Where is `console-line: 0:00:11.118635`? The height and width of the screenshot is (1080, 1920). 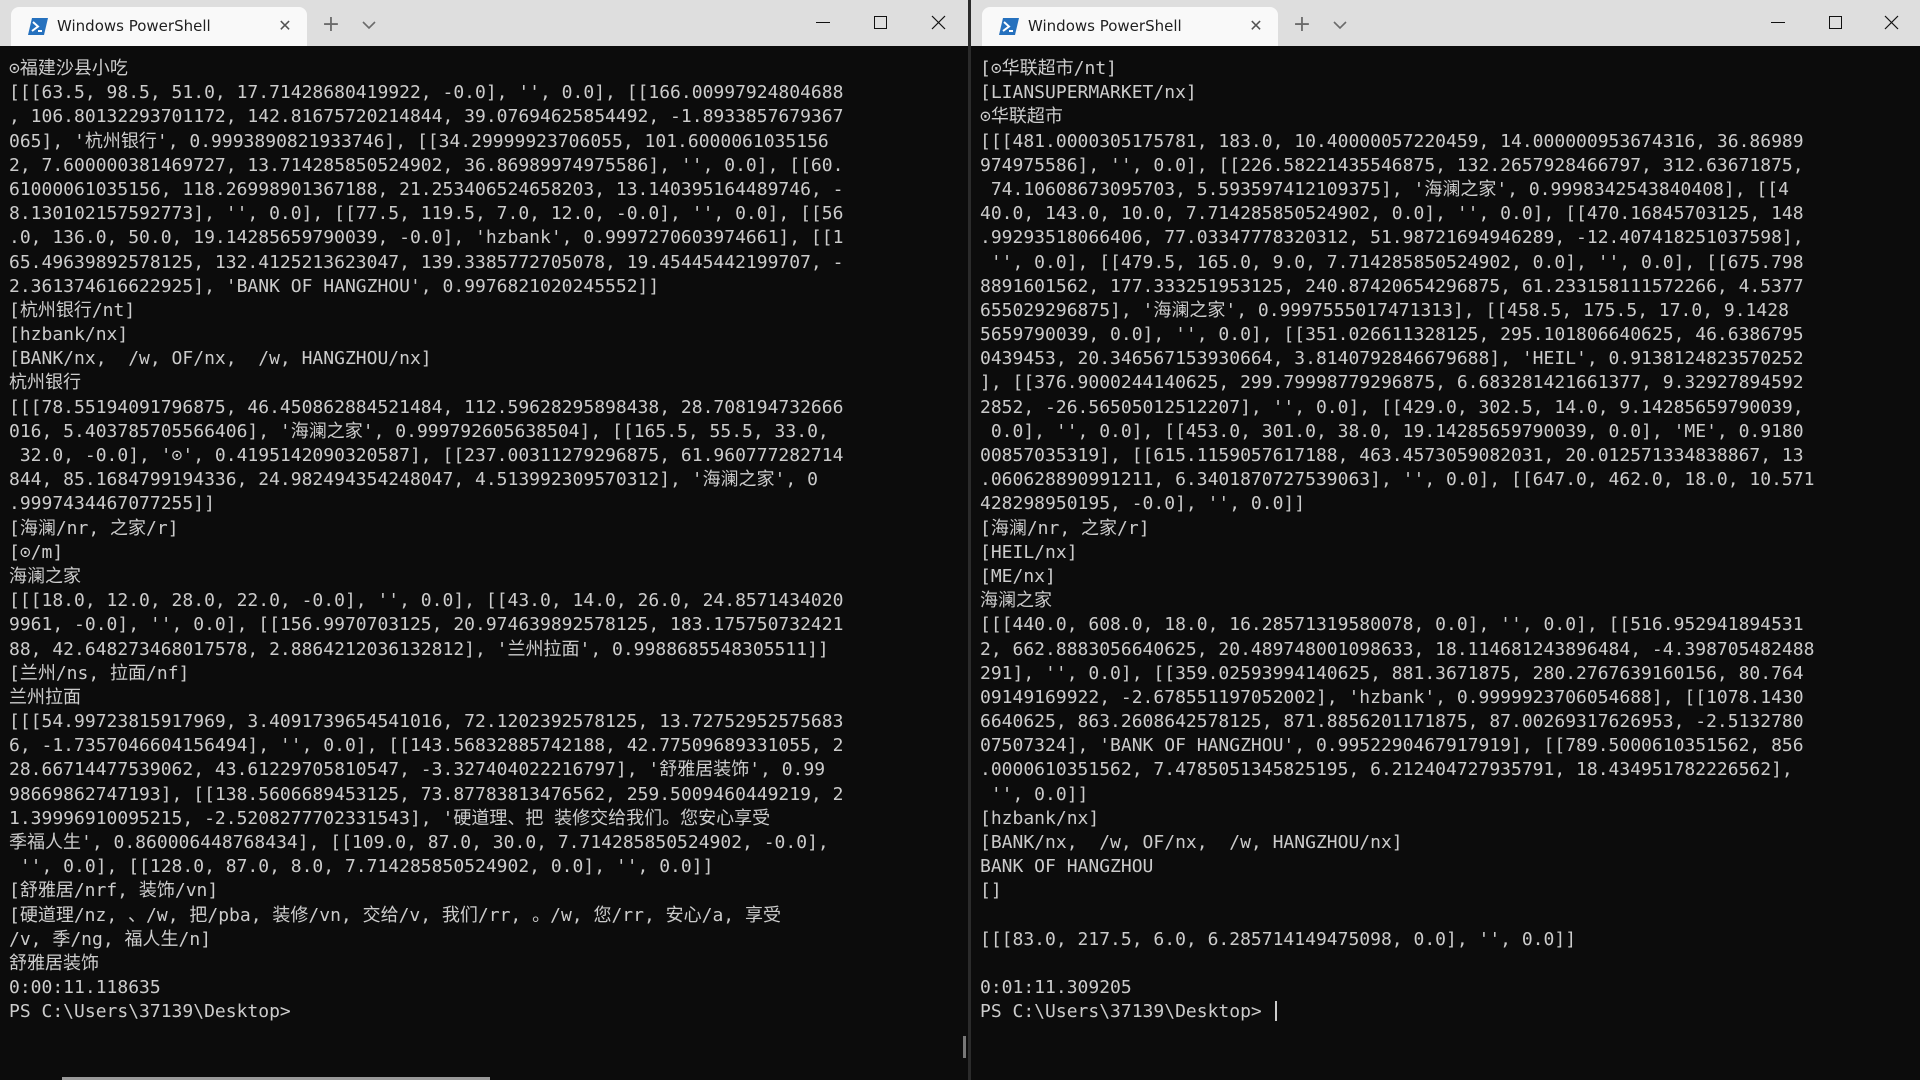 console-line: 0:00:11.118635 is located at coordinates (85, 988).